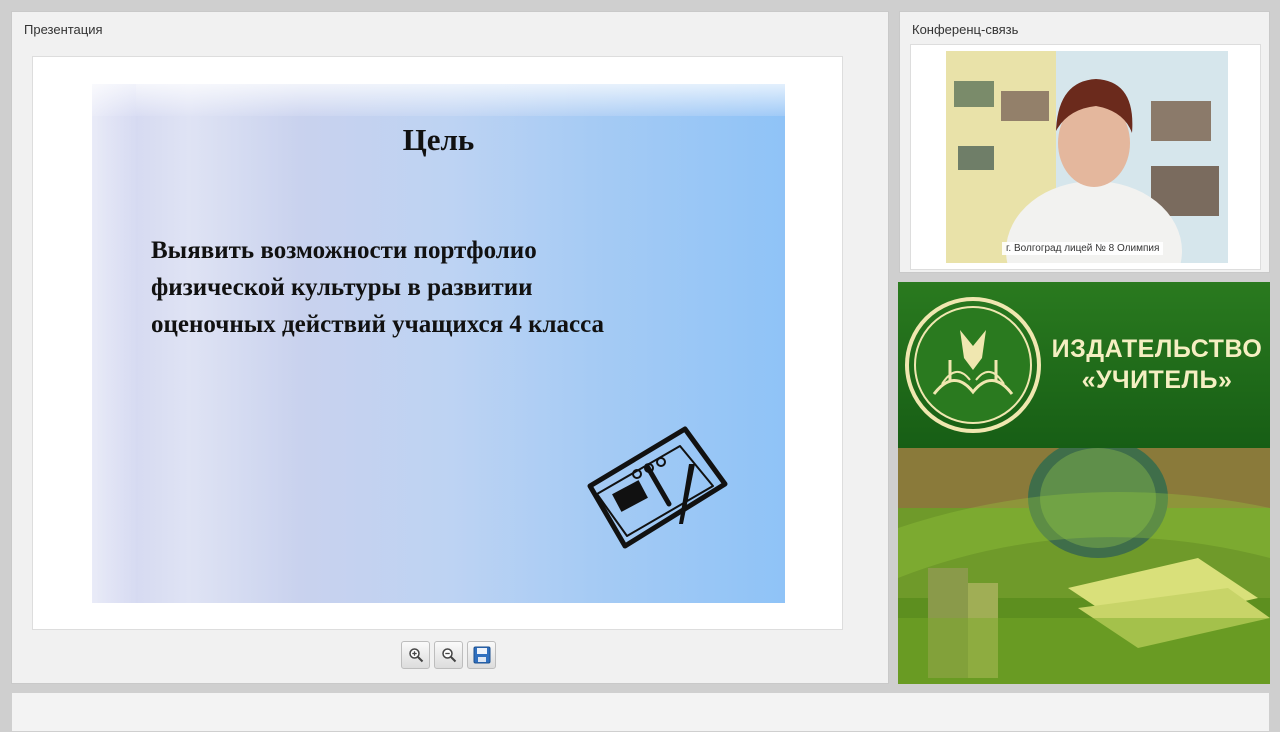 This screenshot has width=1280, height=732. I want to click on banner-header: ИЗДАТЕЛЬСТВО «УЧИТЕЛЬ», so click(1084, 365).